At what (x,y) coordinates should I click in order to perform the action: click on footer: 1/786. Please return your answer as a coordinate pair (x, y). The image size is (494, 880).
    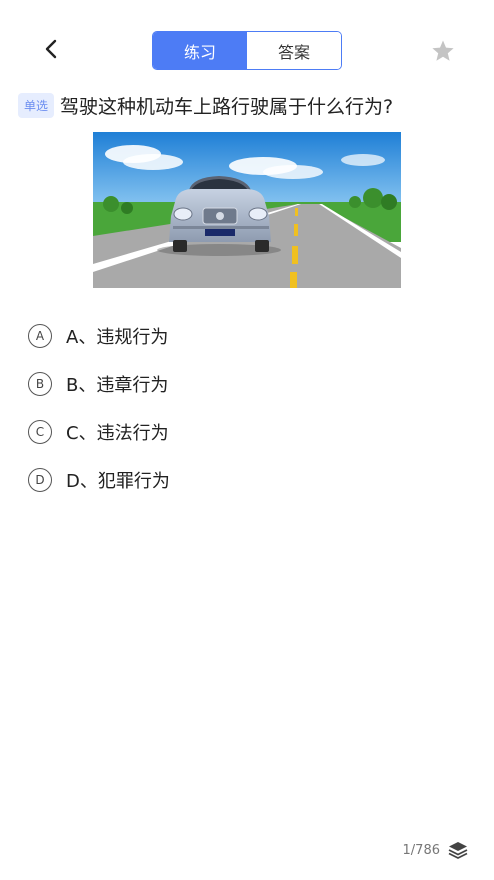
    Looking at the image, I should click on (435, 850).